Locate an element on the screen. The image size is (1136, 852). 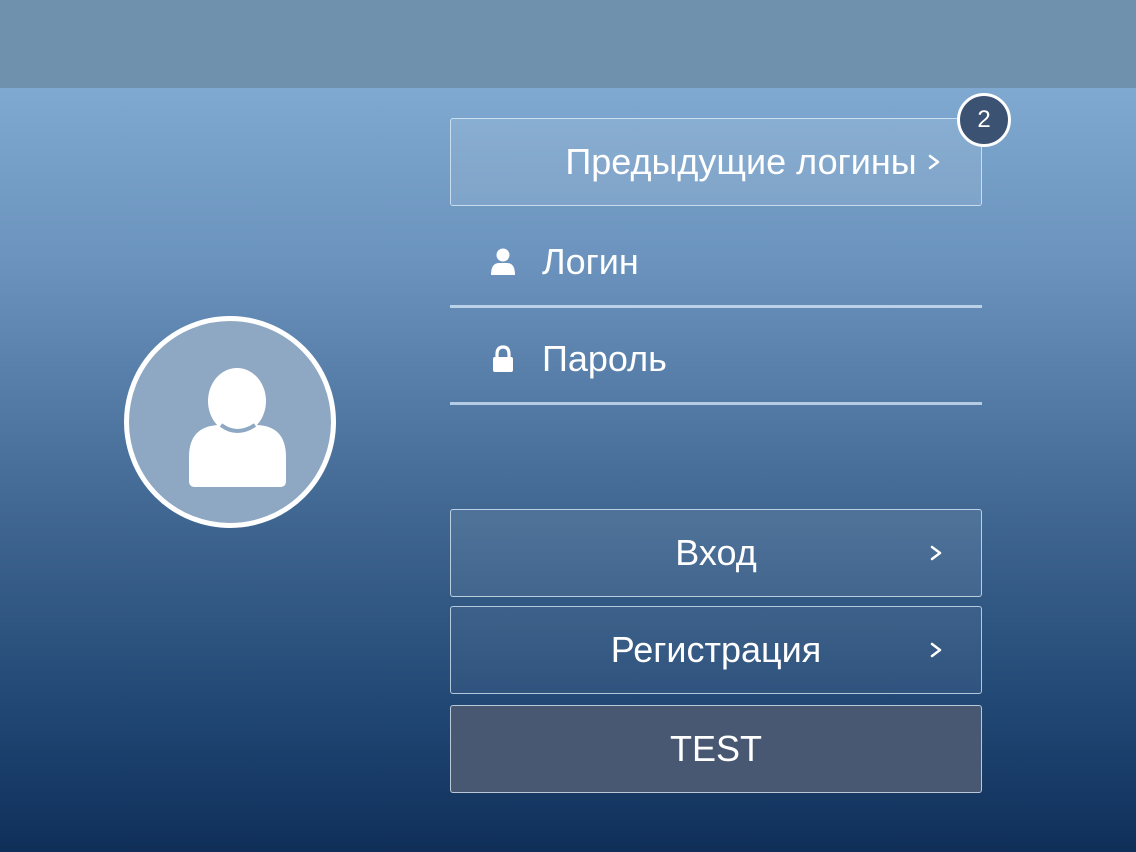
top-bar is located at coordinates (568, 44).